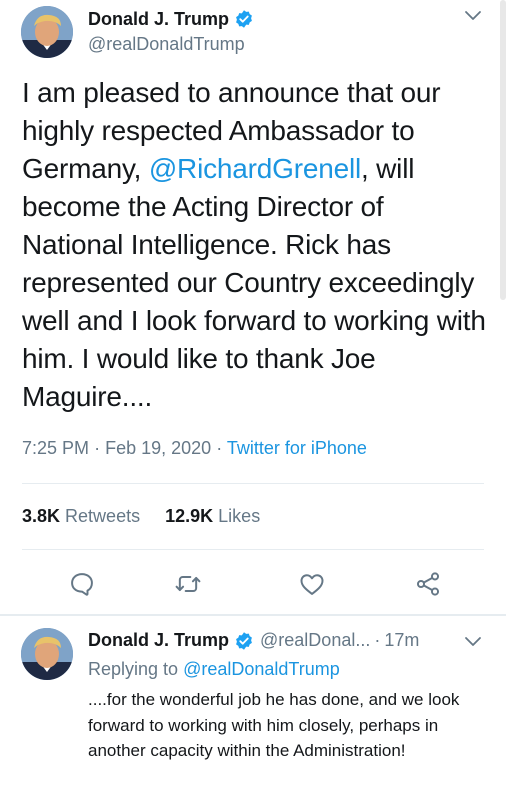 The height and width of the screenshot is (800, 506). I want to click on avatar, so click(47, 32).